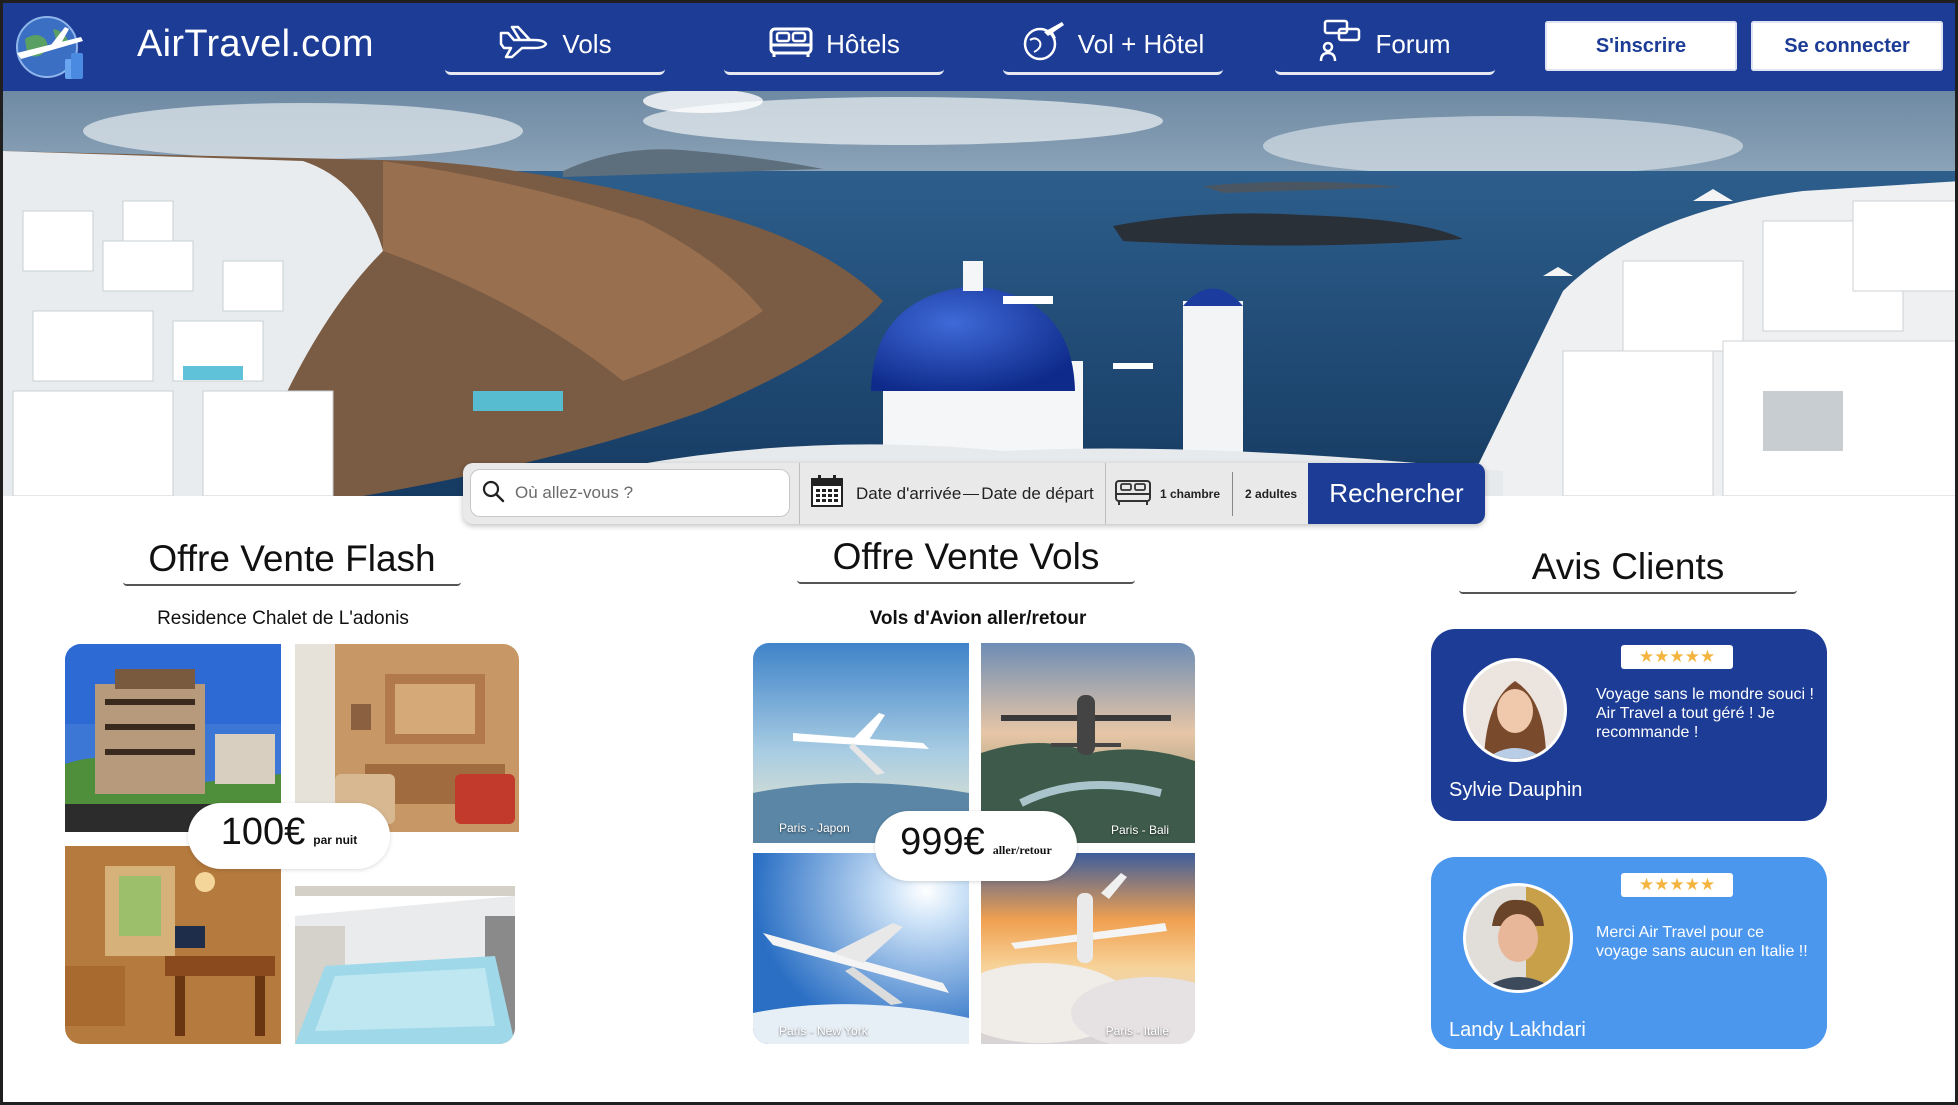 Image resolution: width=1958 pixels, height=1105 pixels. I want to click on flight-italy-photo: Paris - Italie, so click(1088, 948).